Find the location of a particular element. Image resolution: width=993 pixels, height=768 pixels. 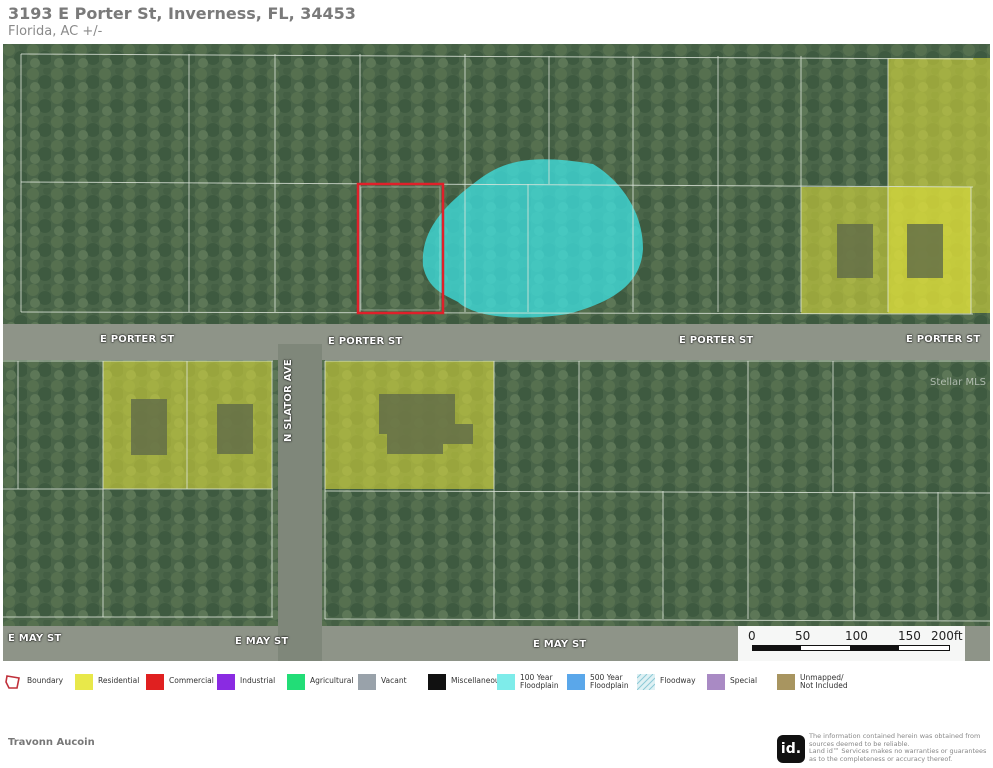

residential-swatch is located at coordinates (84, 682).